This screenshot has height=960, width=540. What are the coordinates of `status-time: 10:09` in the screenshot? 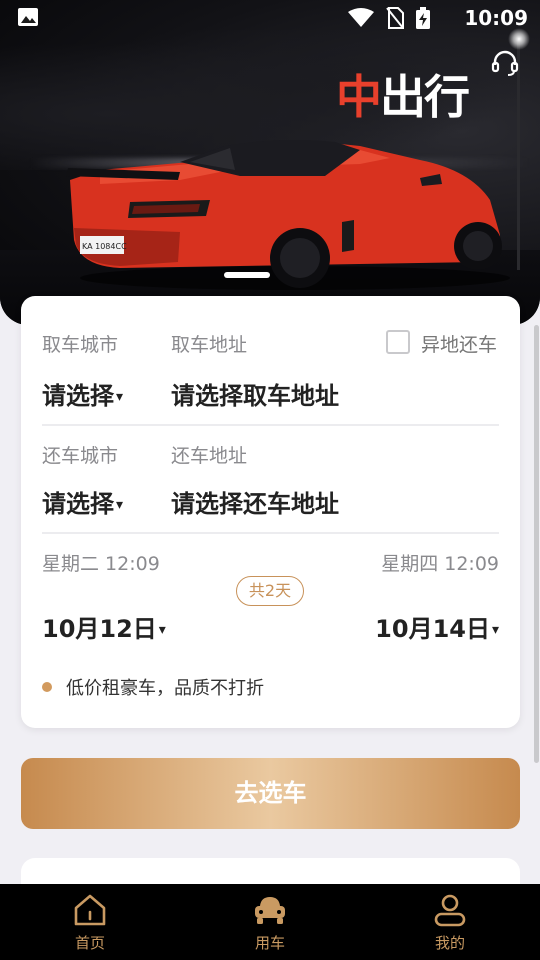 It's located at (496, 18).